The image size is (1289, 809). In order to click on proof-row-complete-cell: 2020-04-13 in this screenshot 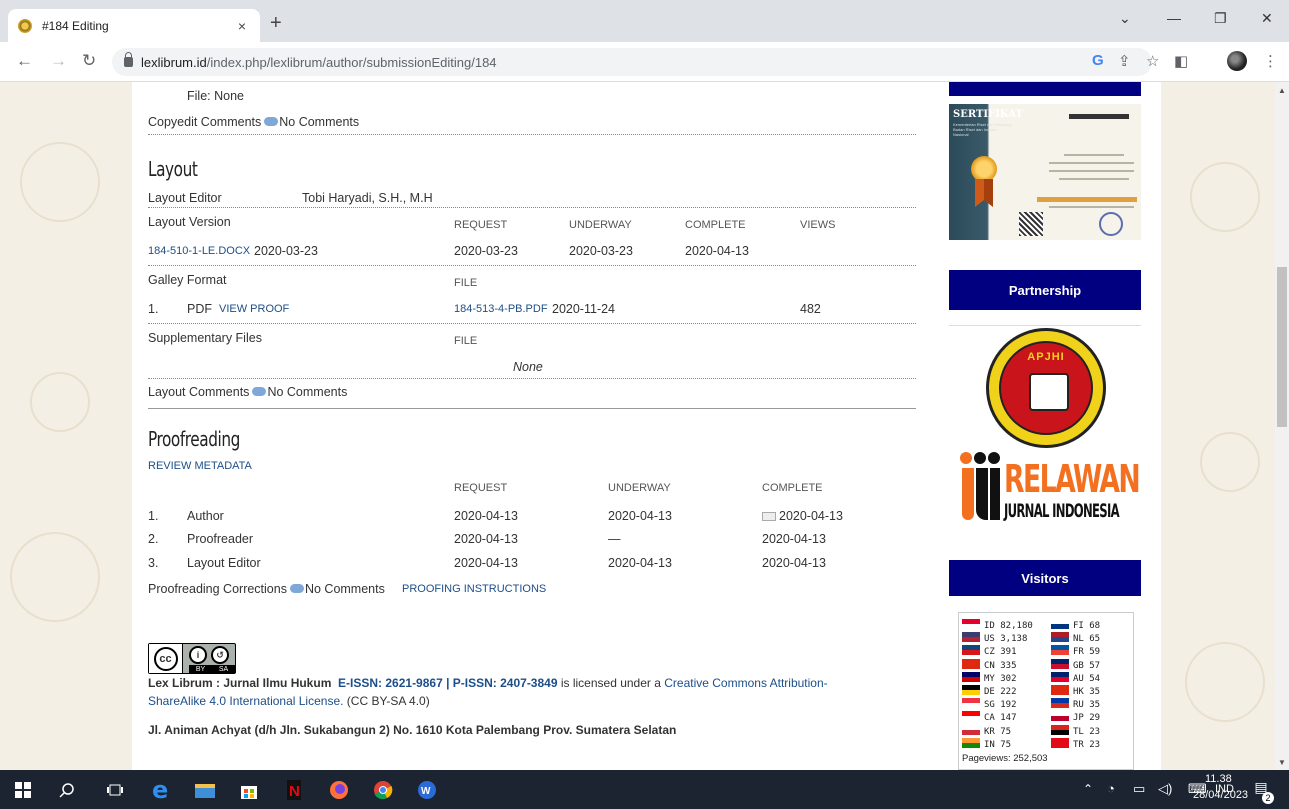, I will do `click(802, 516)`.